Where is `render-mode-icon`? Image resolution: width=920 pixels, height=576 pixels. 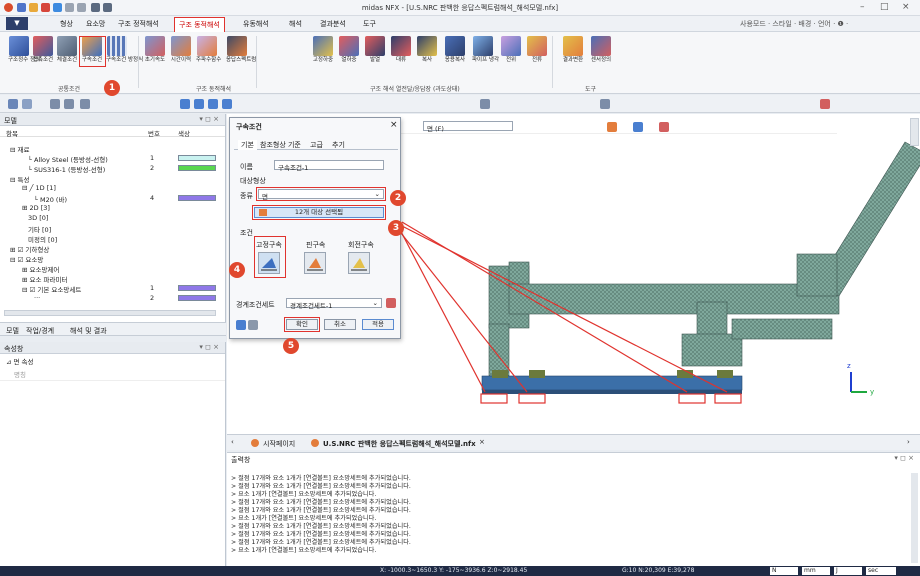 render-mode-icon is located at coordinates (485, 104).